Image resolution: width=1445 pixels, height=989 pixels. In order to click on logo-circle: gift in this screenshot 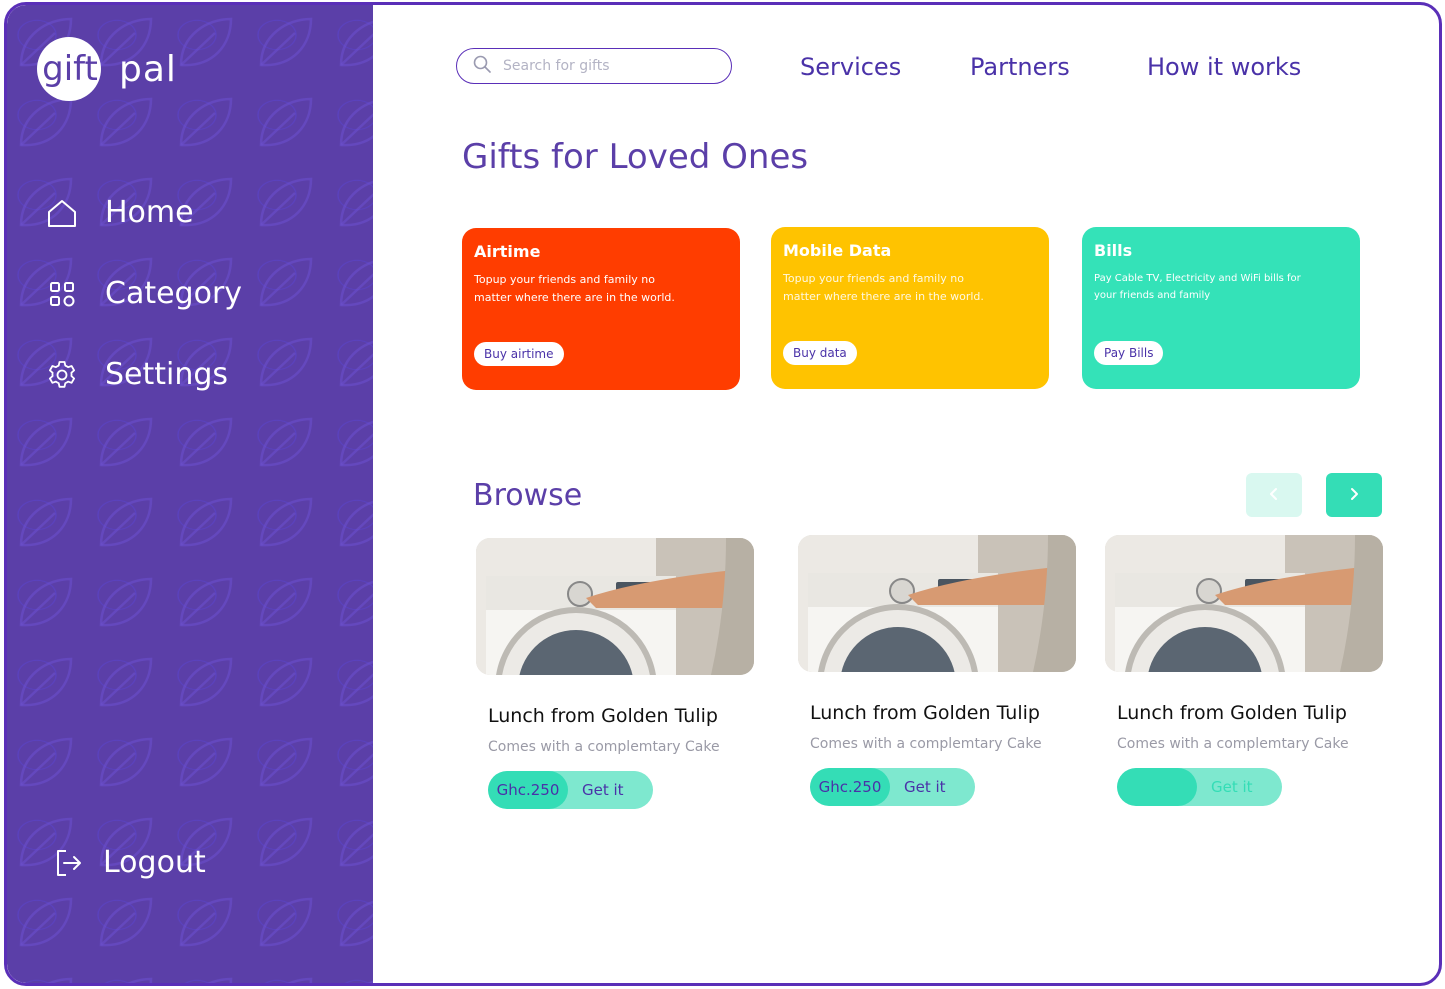, I will do `click(69, 69)`.